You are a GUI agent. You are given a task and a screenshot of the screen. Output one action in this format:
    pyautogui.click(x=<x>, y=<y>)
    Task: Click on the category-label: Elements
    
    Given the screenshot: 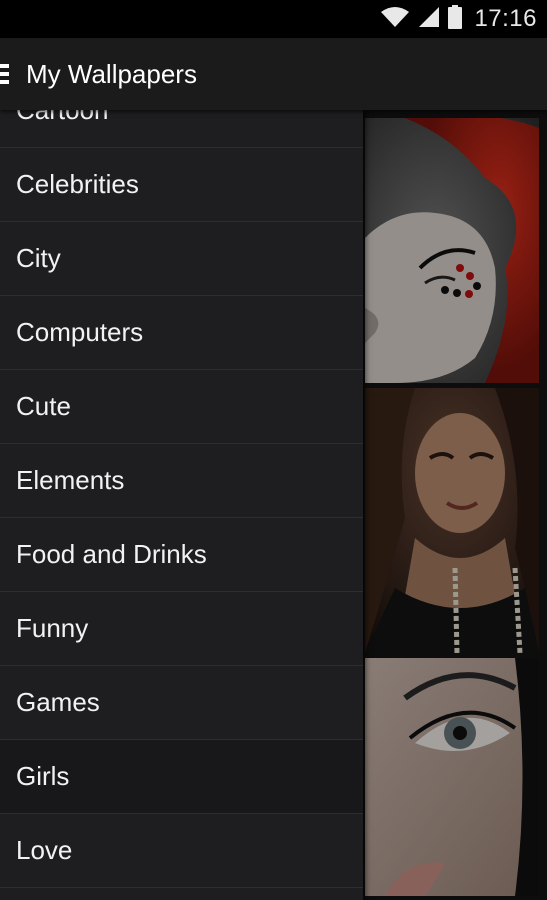 What is the action you would take?
    pyautogui.click(x=70, y=480)
    